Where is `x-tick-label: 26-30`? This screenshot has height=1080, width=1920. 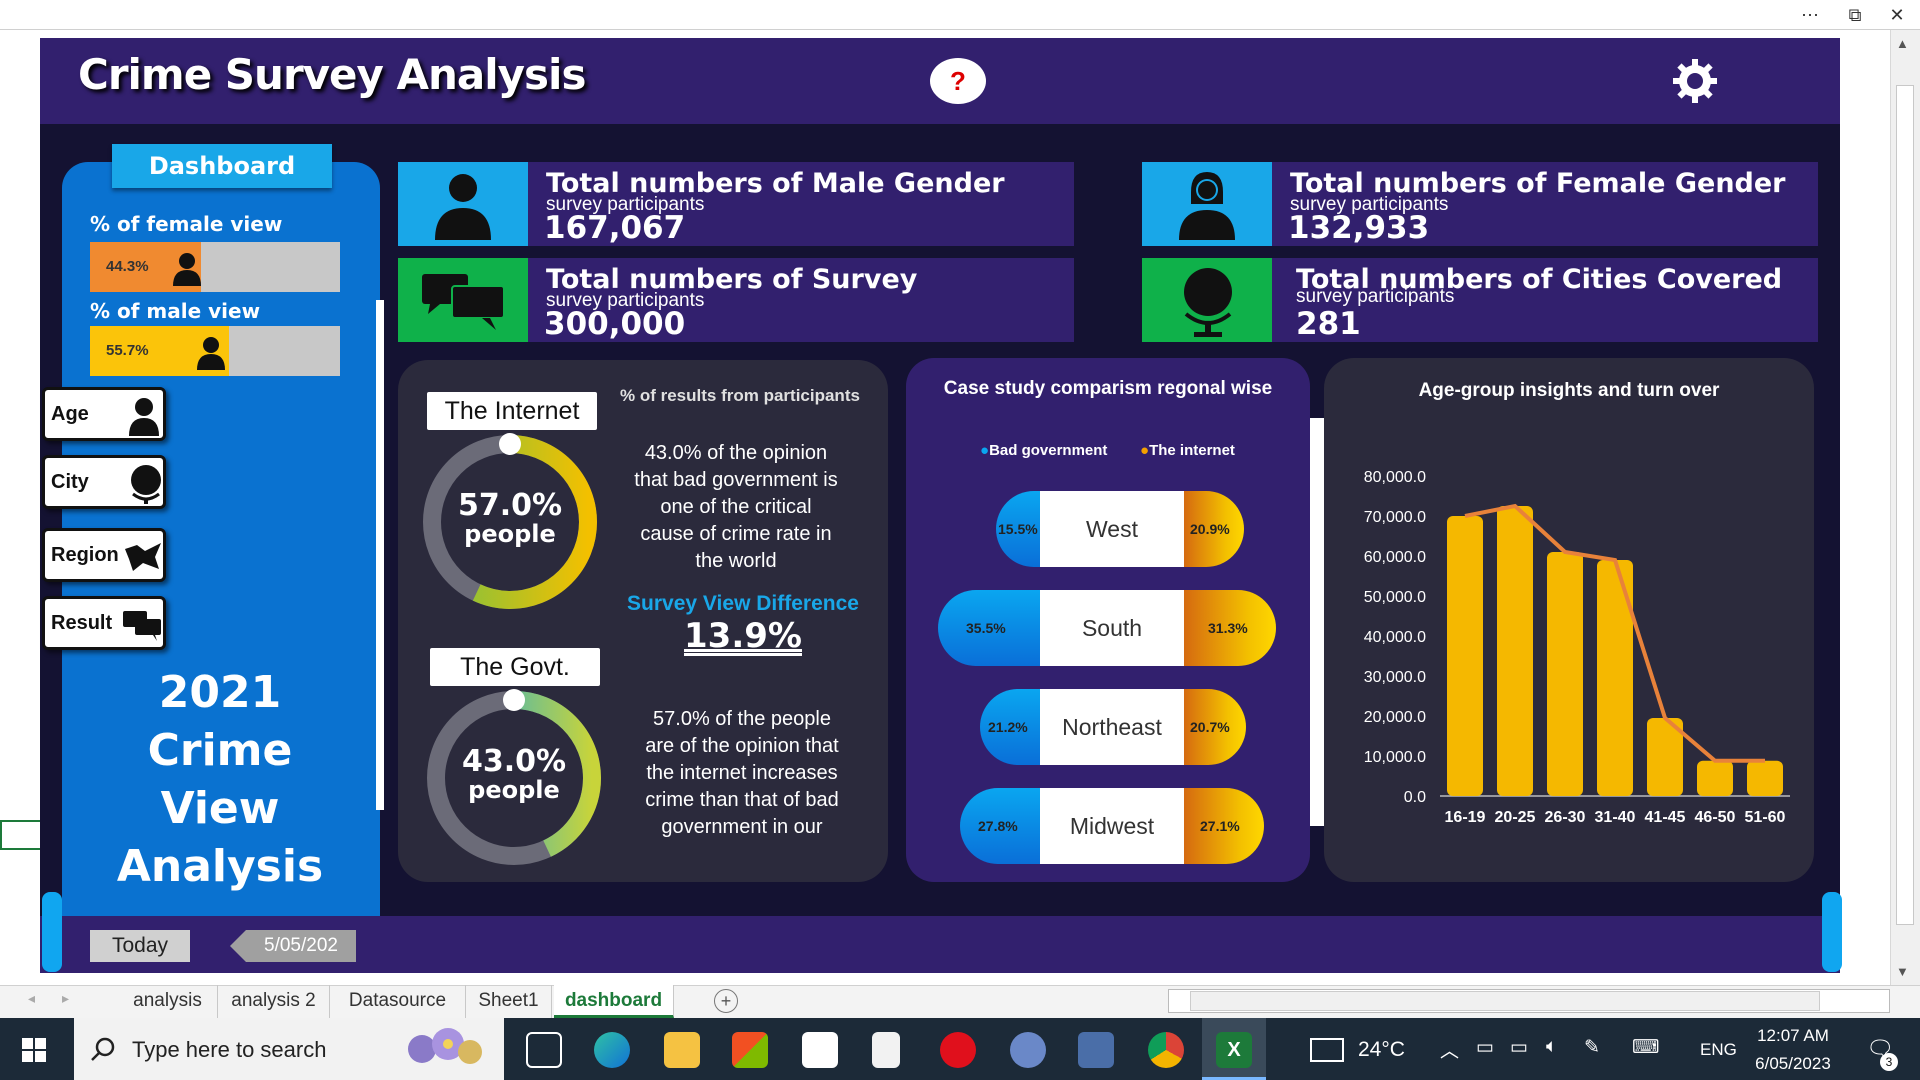
x-tick-label: 26-30 is located at coordinates (1565, 817).